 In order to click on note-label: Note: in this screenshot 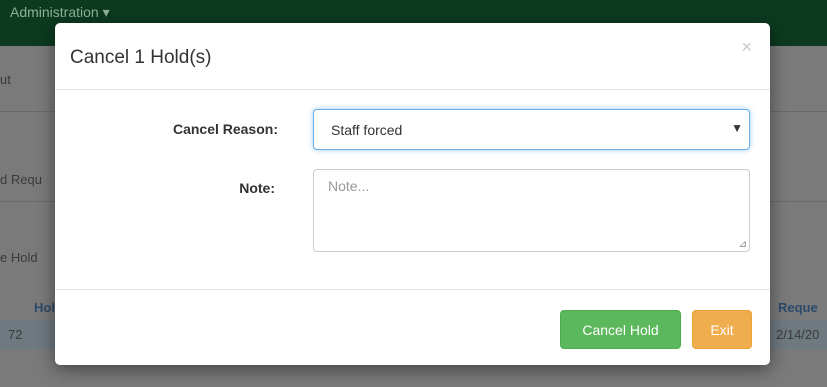, I will do `click(257, 188)`.